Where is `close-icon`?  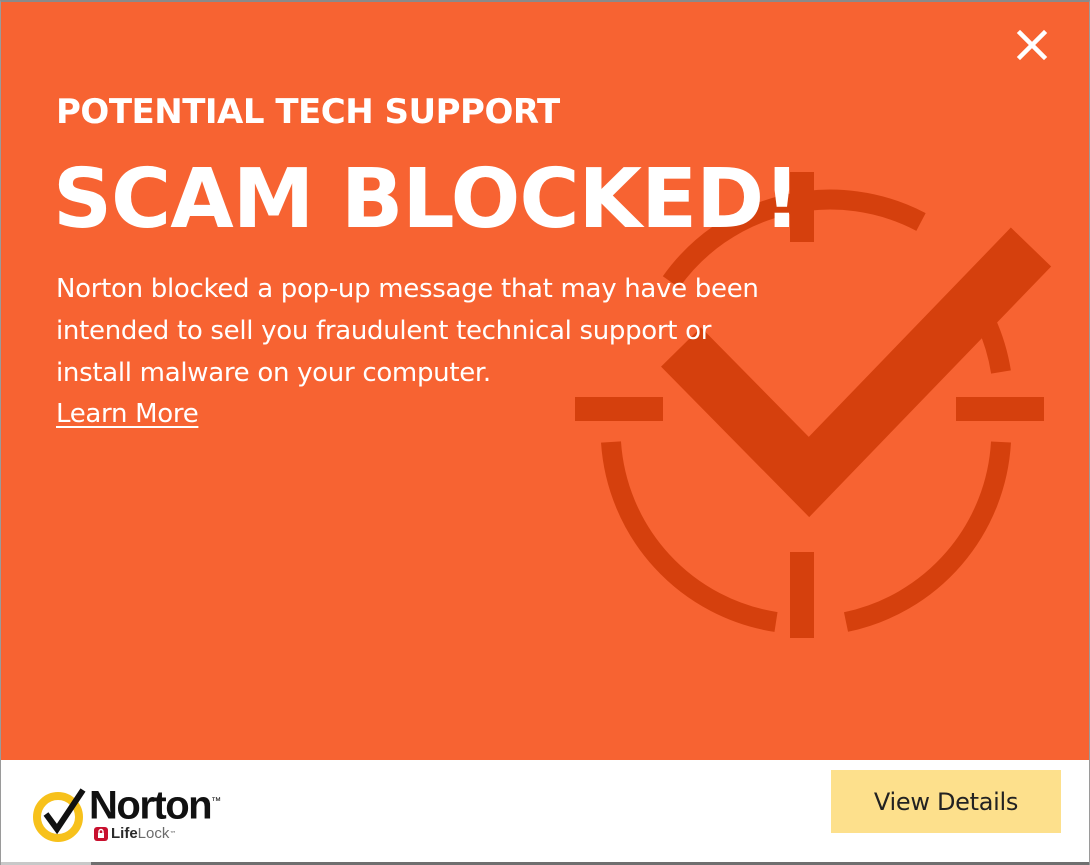 close-icon is located at coordinates (1032, 45).